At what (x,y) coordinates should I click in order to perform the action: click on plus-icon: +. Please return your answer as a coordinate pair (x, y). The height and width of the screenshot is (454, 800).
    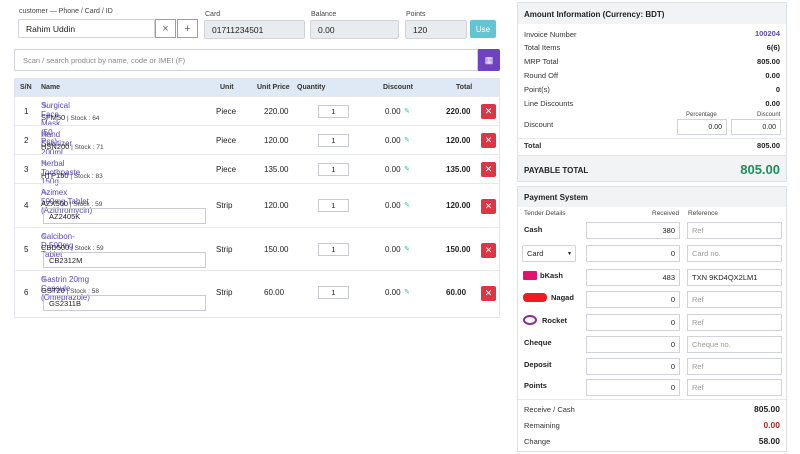
    Looking at the image, I should click on (187, 28).